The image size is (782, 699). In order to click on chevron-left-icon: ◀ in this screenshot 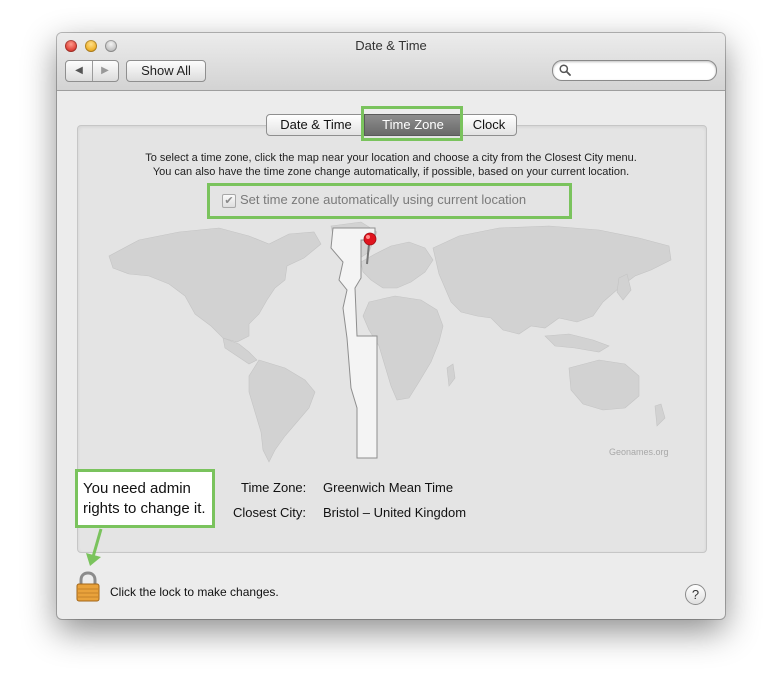, I will do `click(79, 70)`.